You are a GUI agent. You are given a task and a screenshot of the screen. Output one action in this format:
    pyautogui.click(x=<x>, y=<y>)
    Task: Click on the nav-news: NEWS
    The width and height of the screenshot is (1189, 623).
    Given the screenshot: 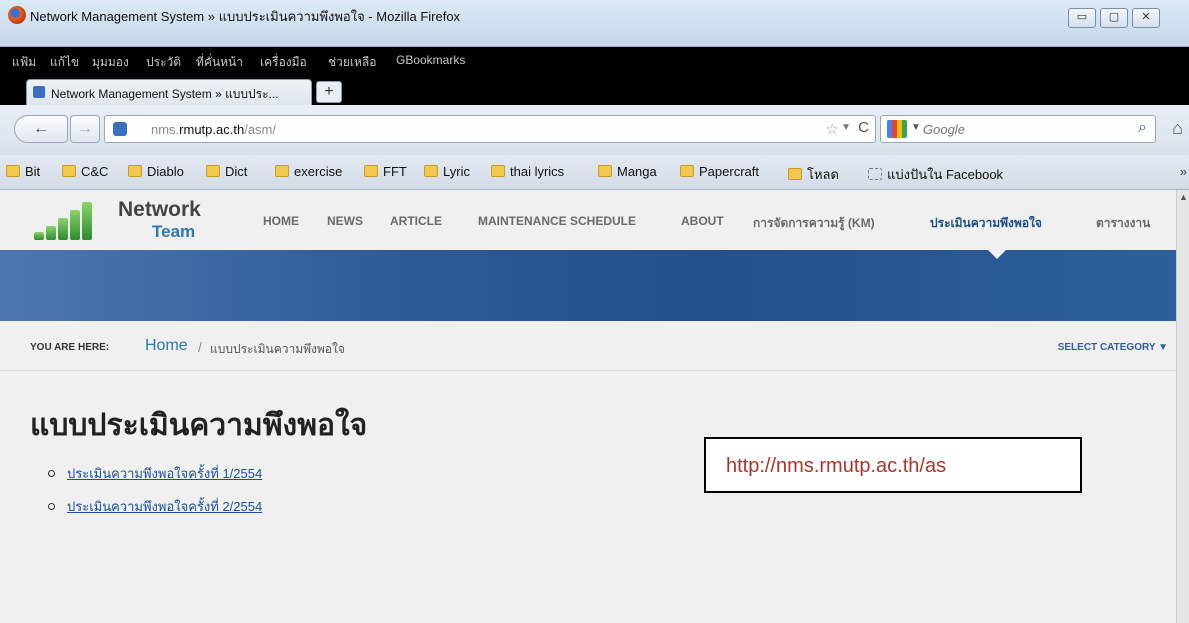 What is the action you would take?
    pyautogui.click(x=345, y=221)
    